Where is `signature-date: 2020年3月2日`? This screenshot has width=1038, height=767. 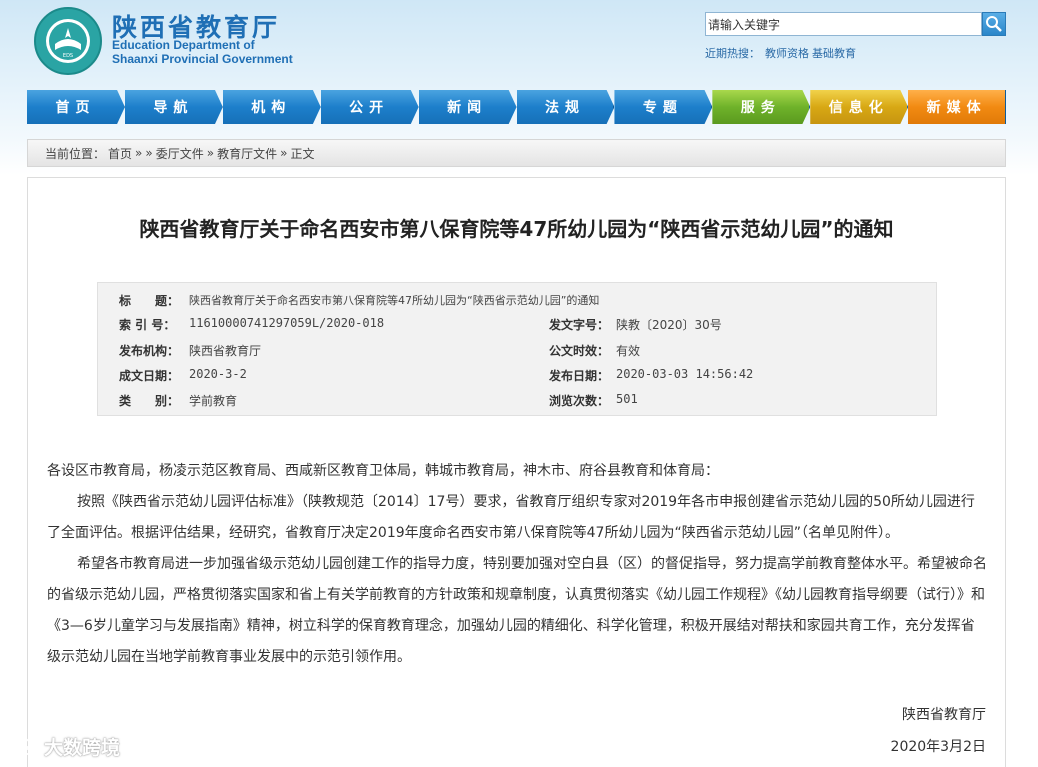
signature-date: 2020年3月2日 is located at coordinates (938, 747).